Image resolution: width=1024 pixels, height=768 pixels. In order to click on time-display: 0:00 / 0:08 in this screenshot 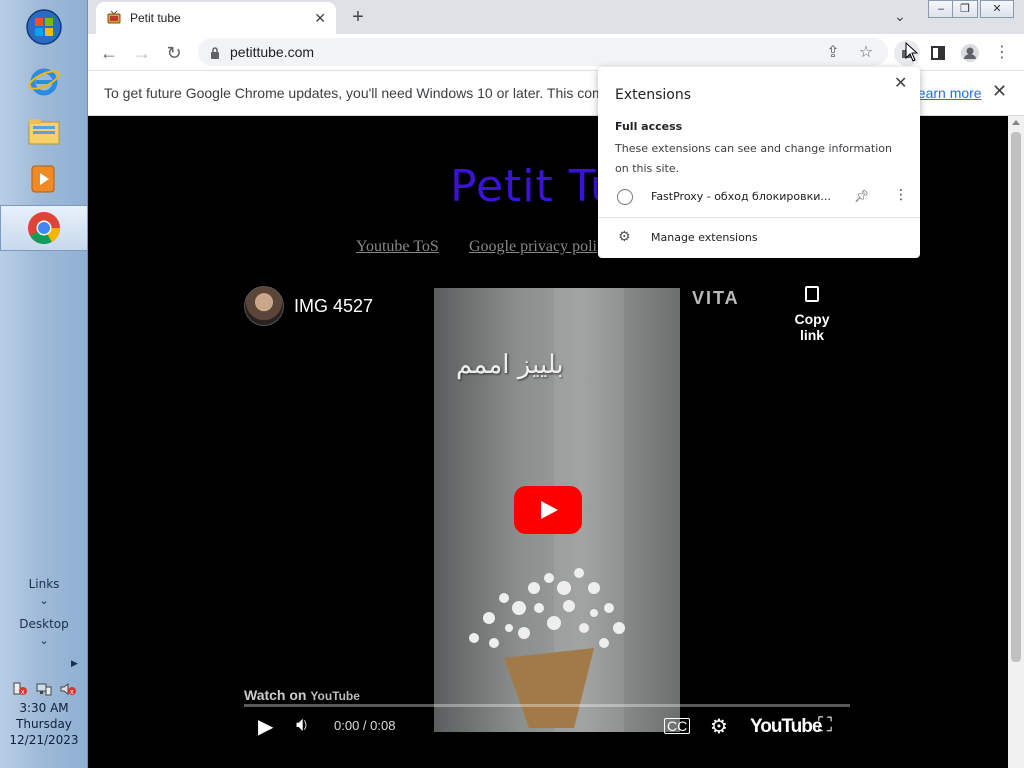, I will do `click(365, 725)`.